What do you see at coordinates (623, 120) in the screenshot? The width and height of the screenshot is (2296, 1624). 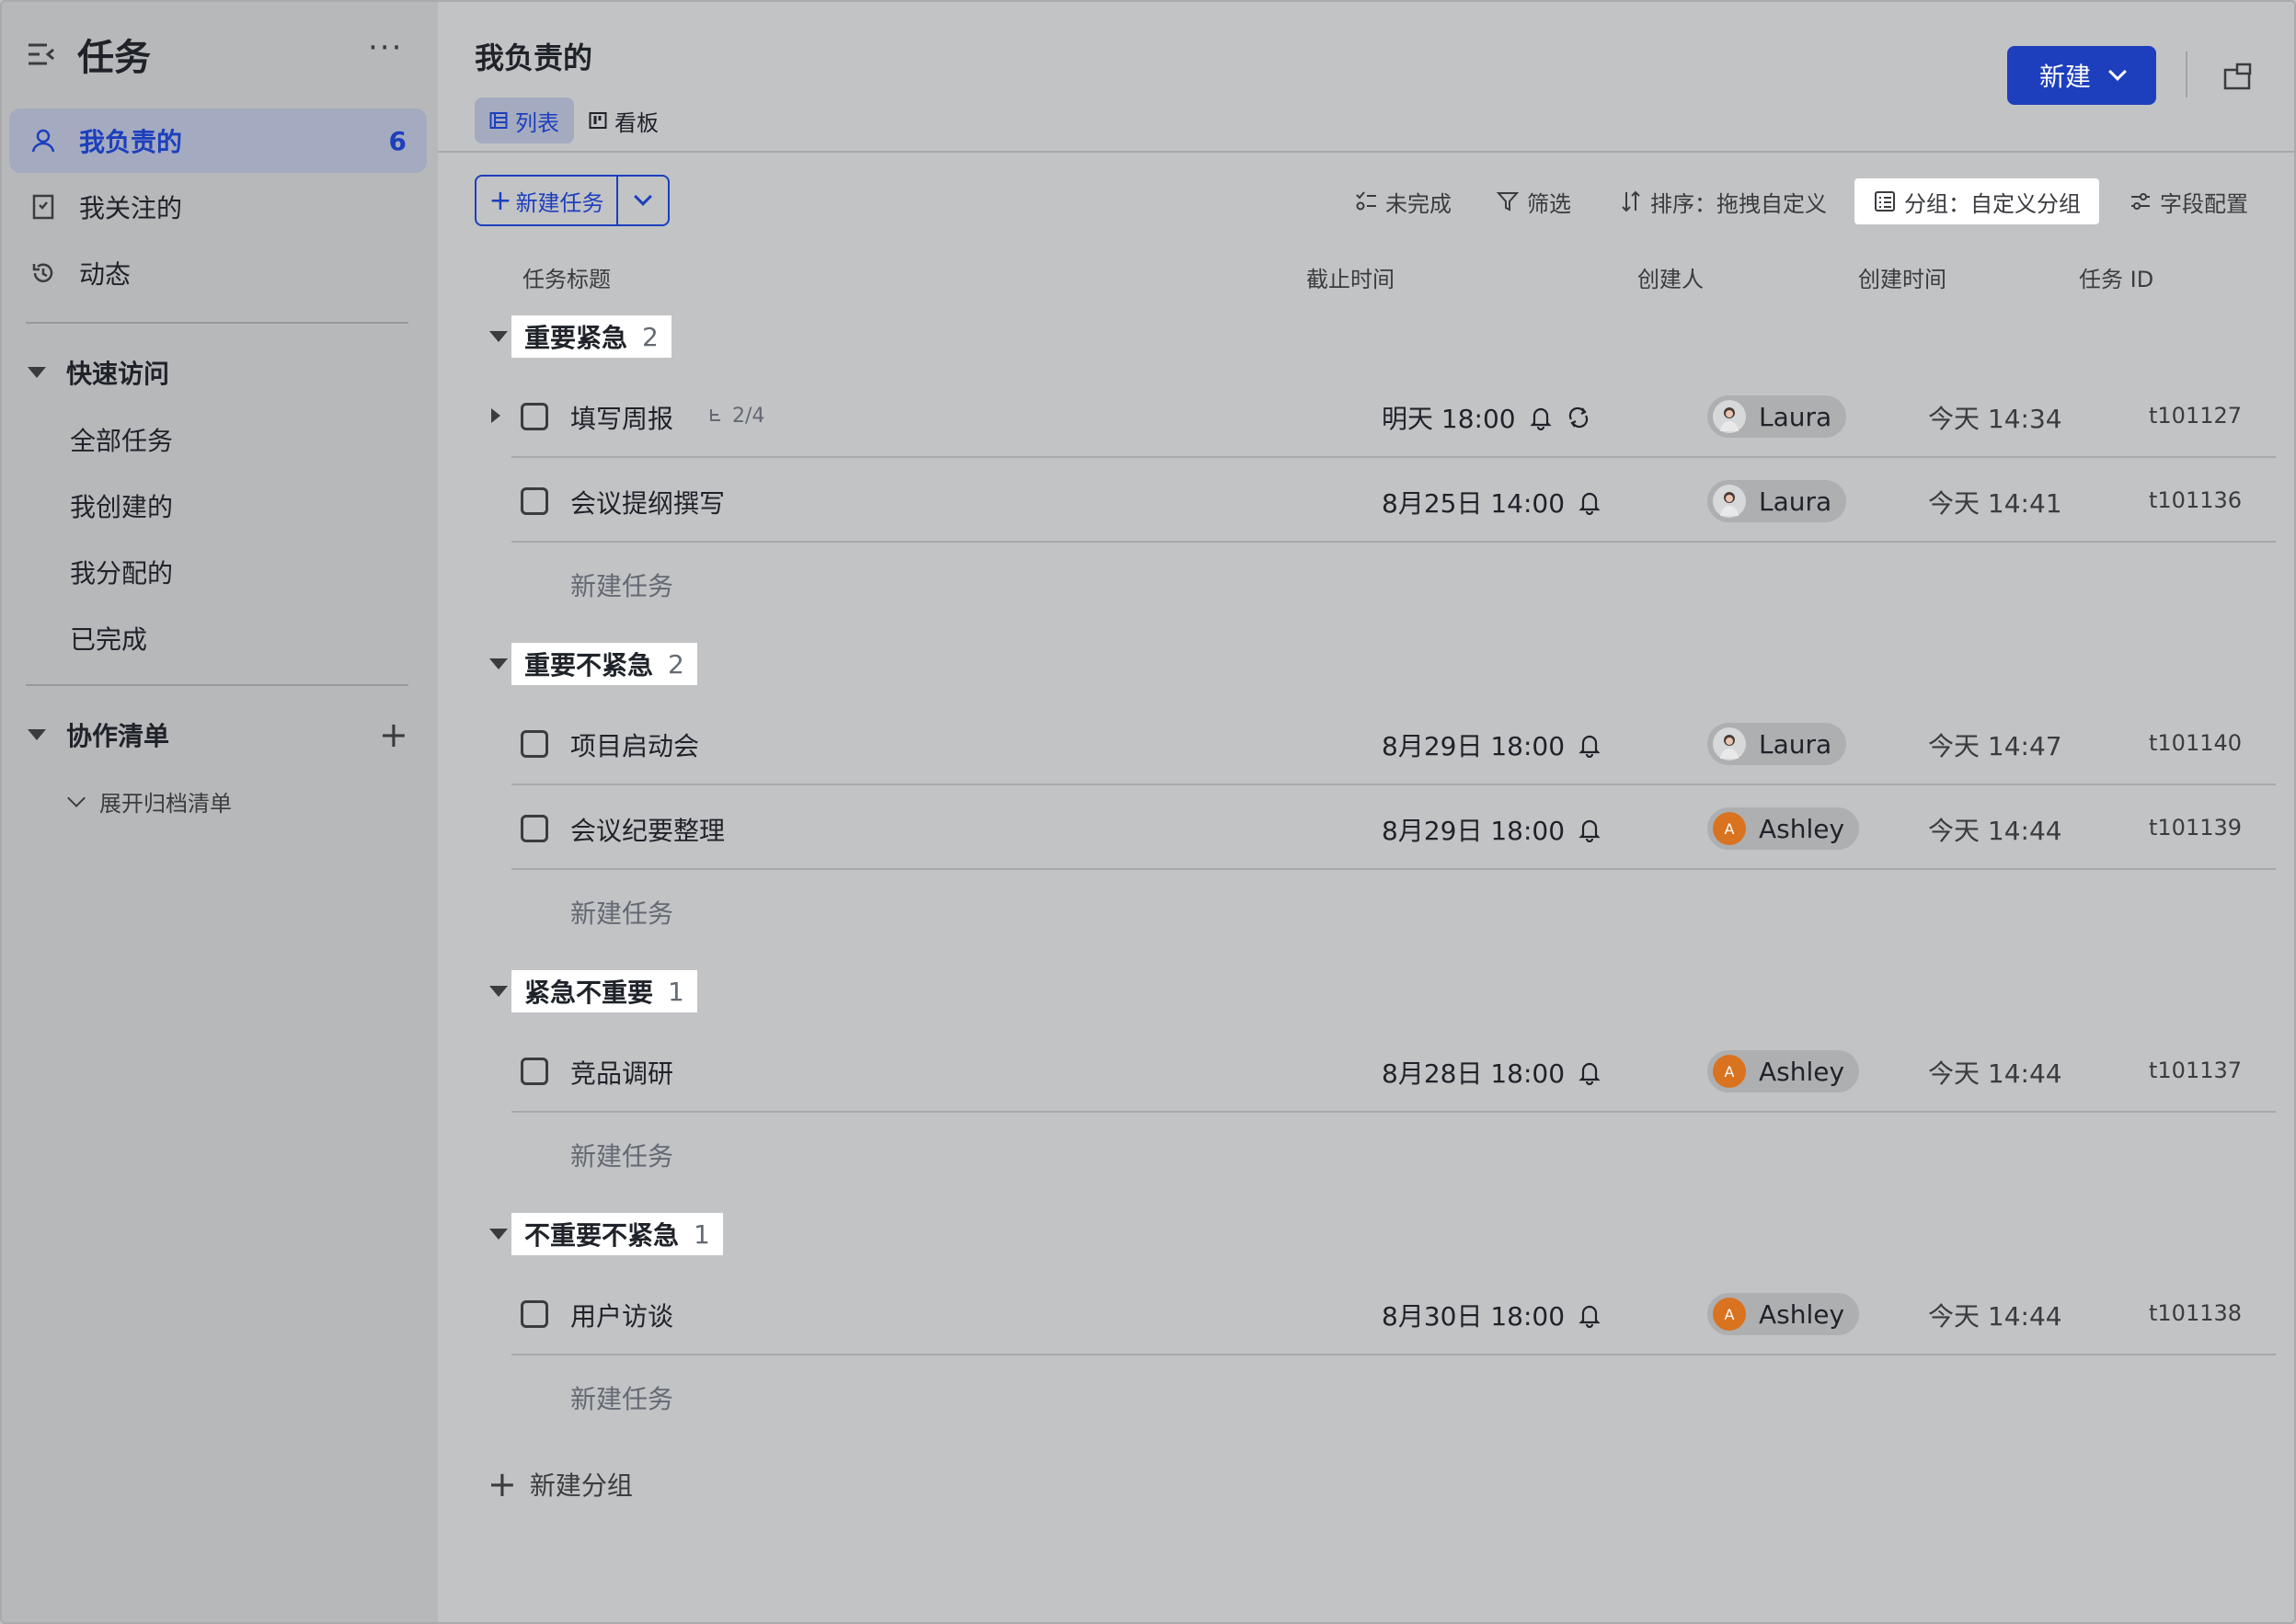 I see `tab-board: 看板` at bounding box center [623, 120].